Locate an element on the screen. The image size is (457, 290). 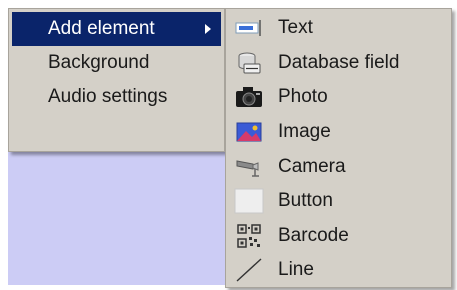
barcode-icon is located at coordinates (249, 236).